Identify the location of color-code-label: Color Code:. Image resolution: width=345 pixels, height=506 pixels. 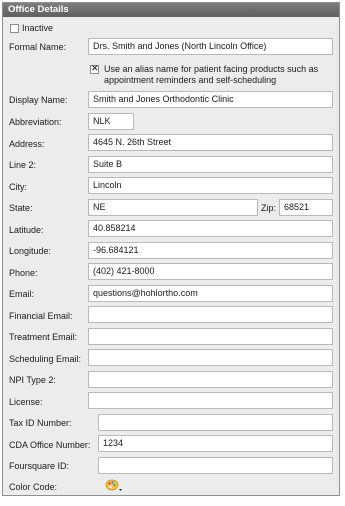
(33, 487).